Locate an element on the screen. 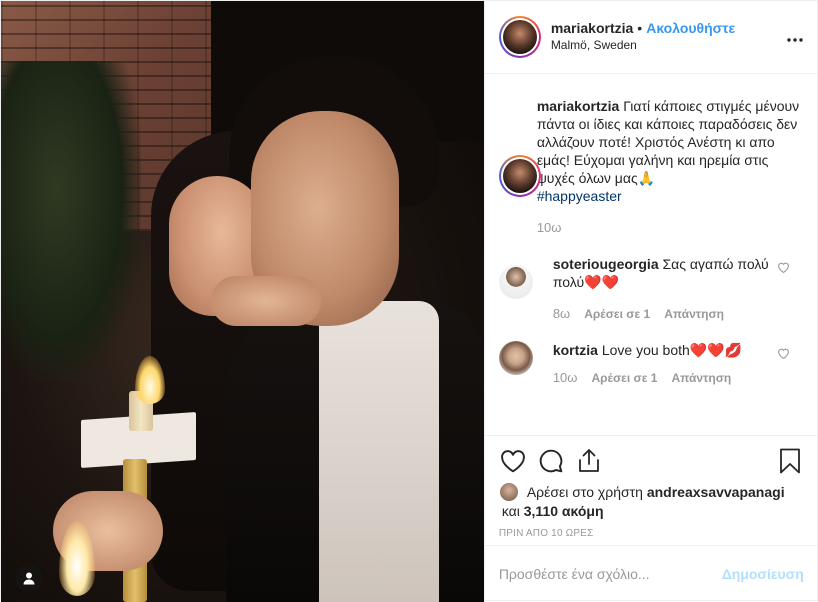 The image size is (818, 602). comment-username: soteriougeorgia is located at coordinates (606, 264).